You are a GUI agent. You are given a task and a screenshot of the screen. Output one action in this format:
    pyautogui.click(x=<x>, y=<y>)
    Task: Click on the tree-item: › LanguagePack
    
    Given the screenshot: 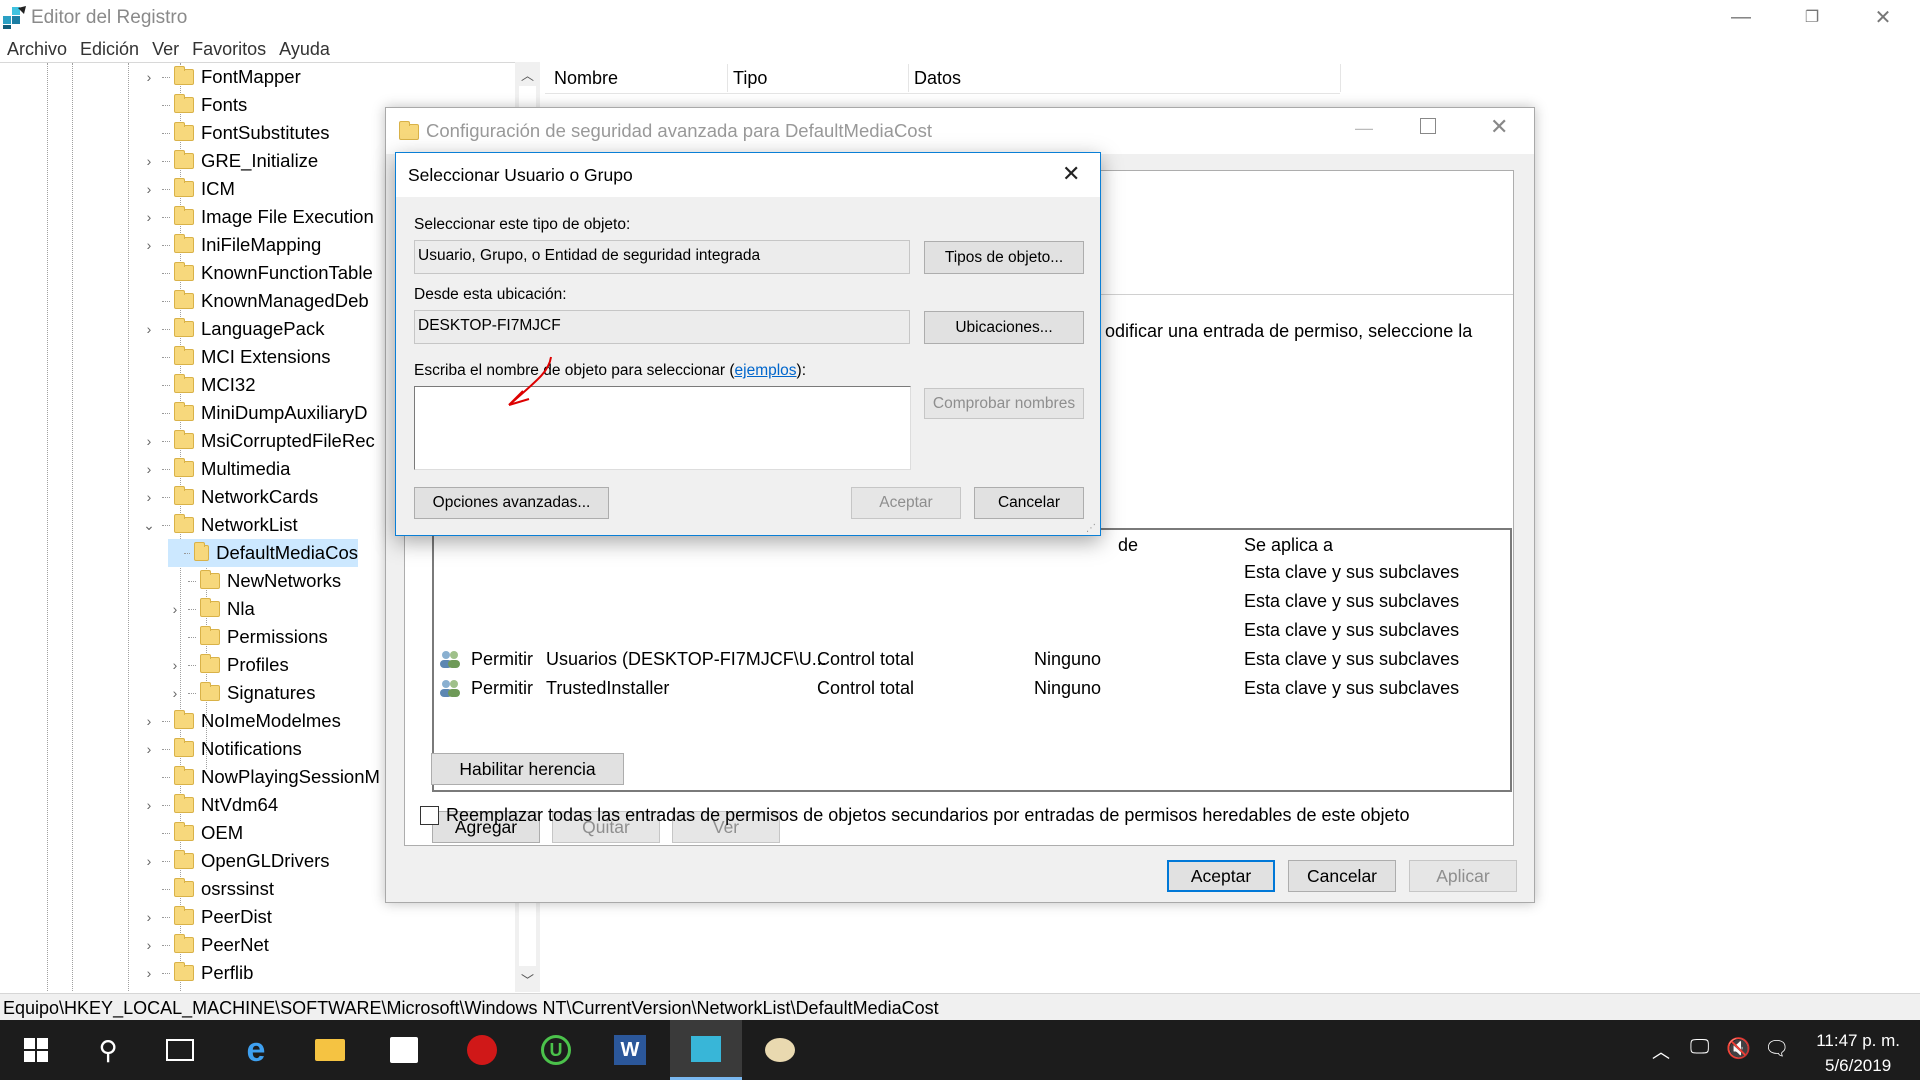 What is the action you would take?
    pyautogui.click(x=233, y=329)
    